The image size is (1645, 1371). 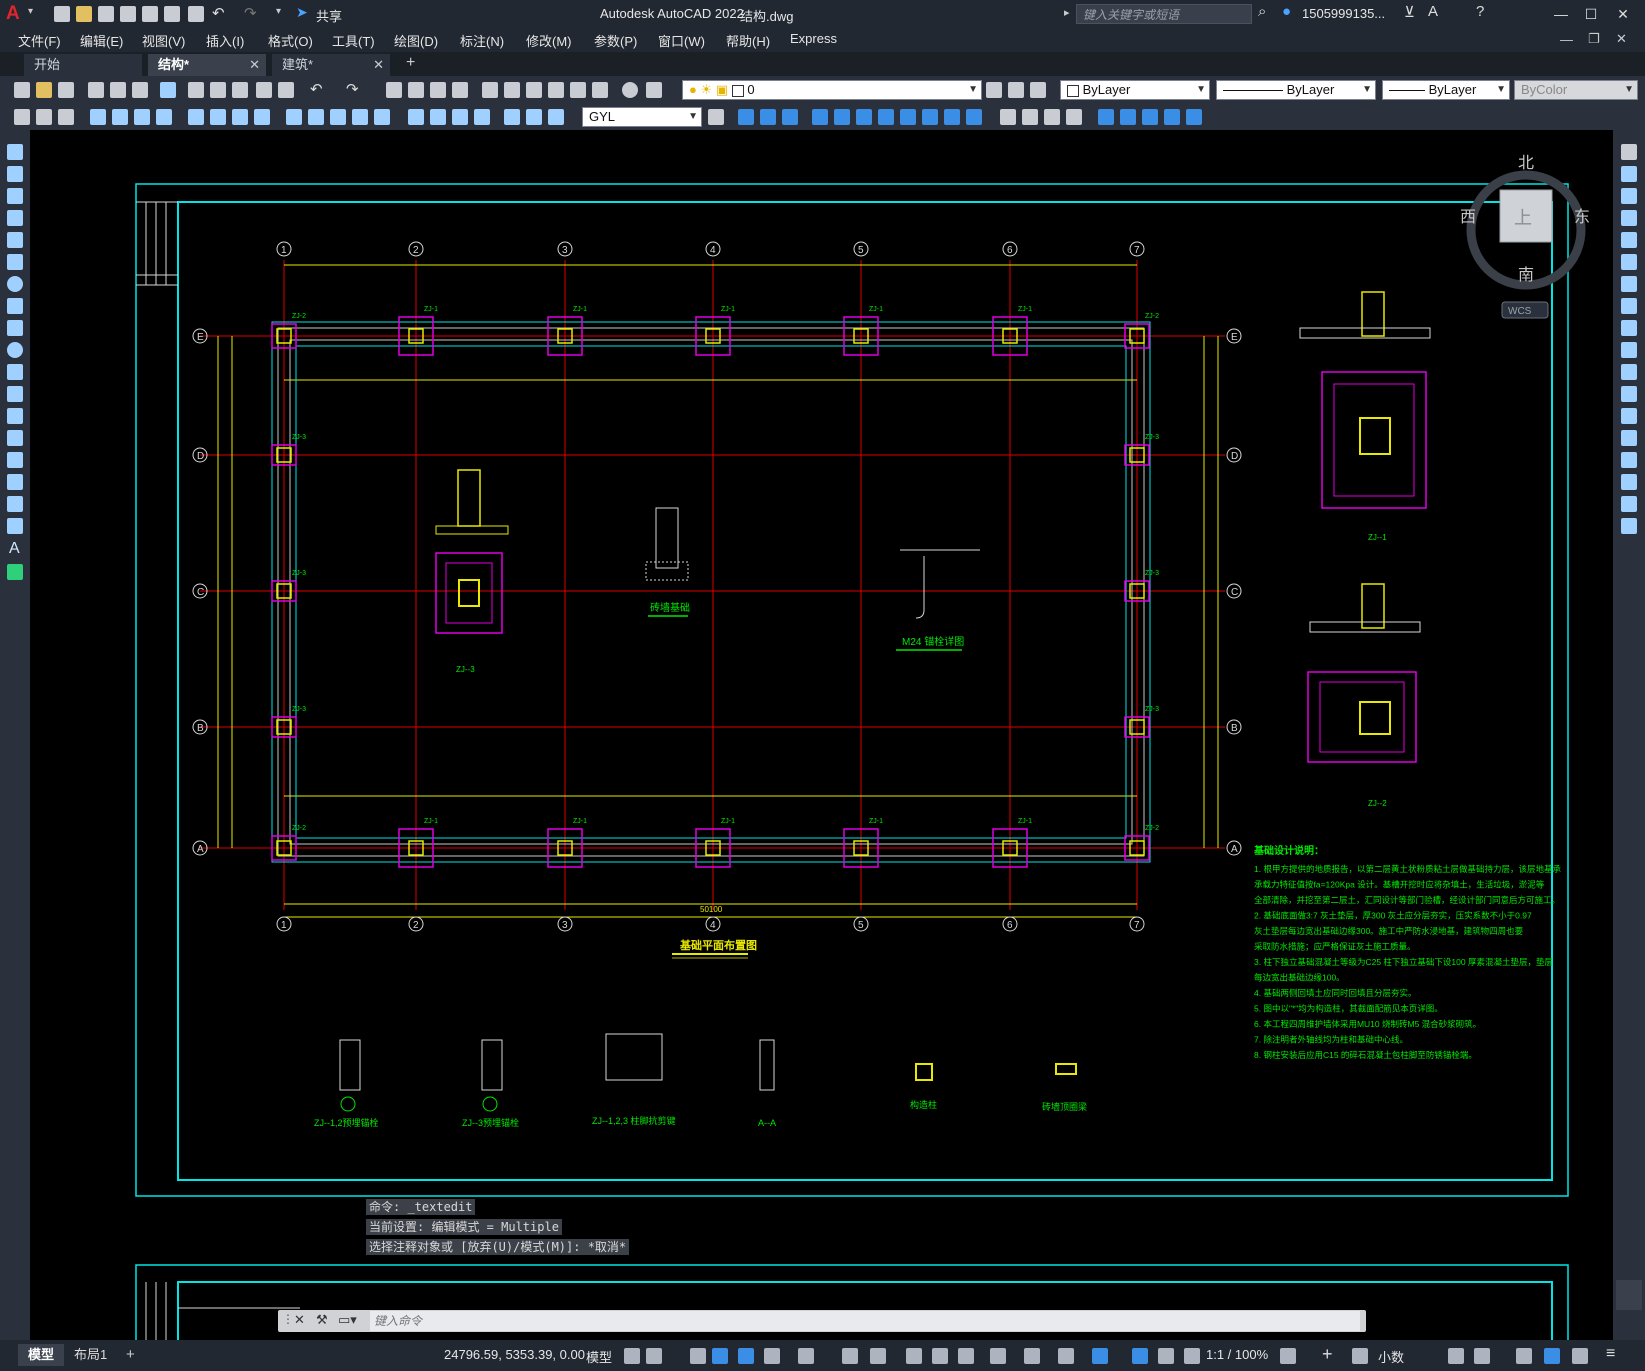 What do you see at coordinates (316, 117) in the screenshot?
I see `baseline-dimension-icon` at bounding box center [316, 117].